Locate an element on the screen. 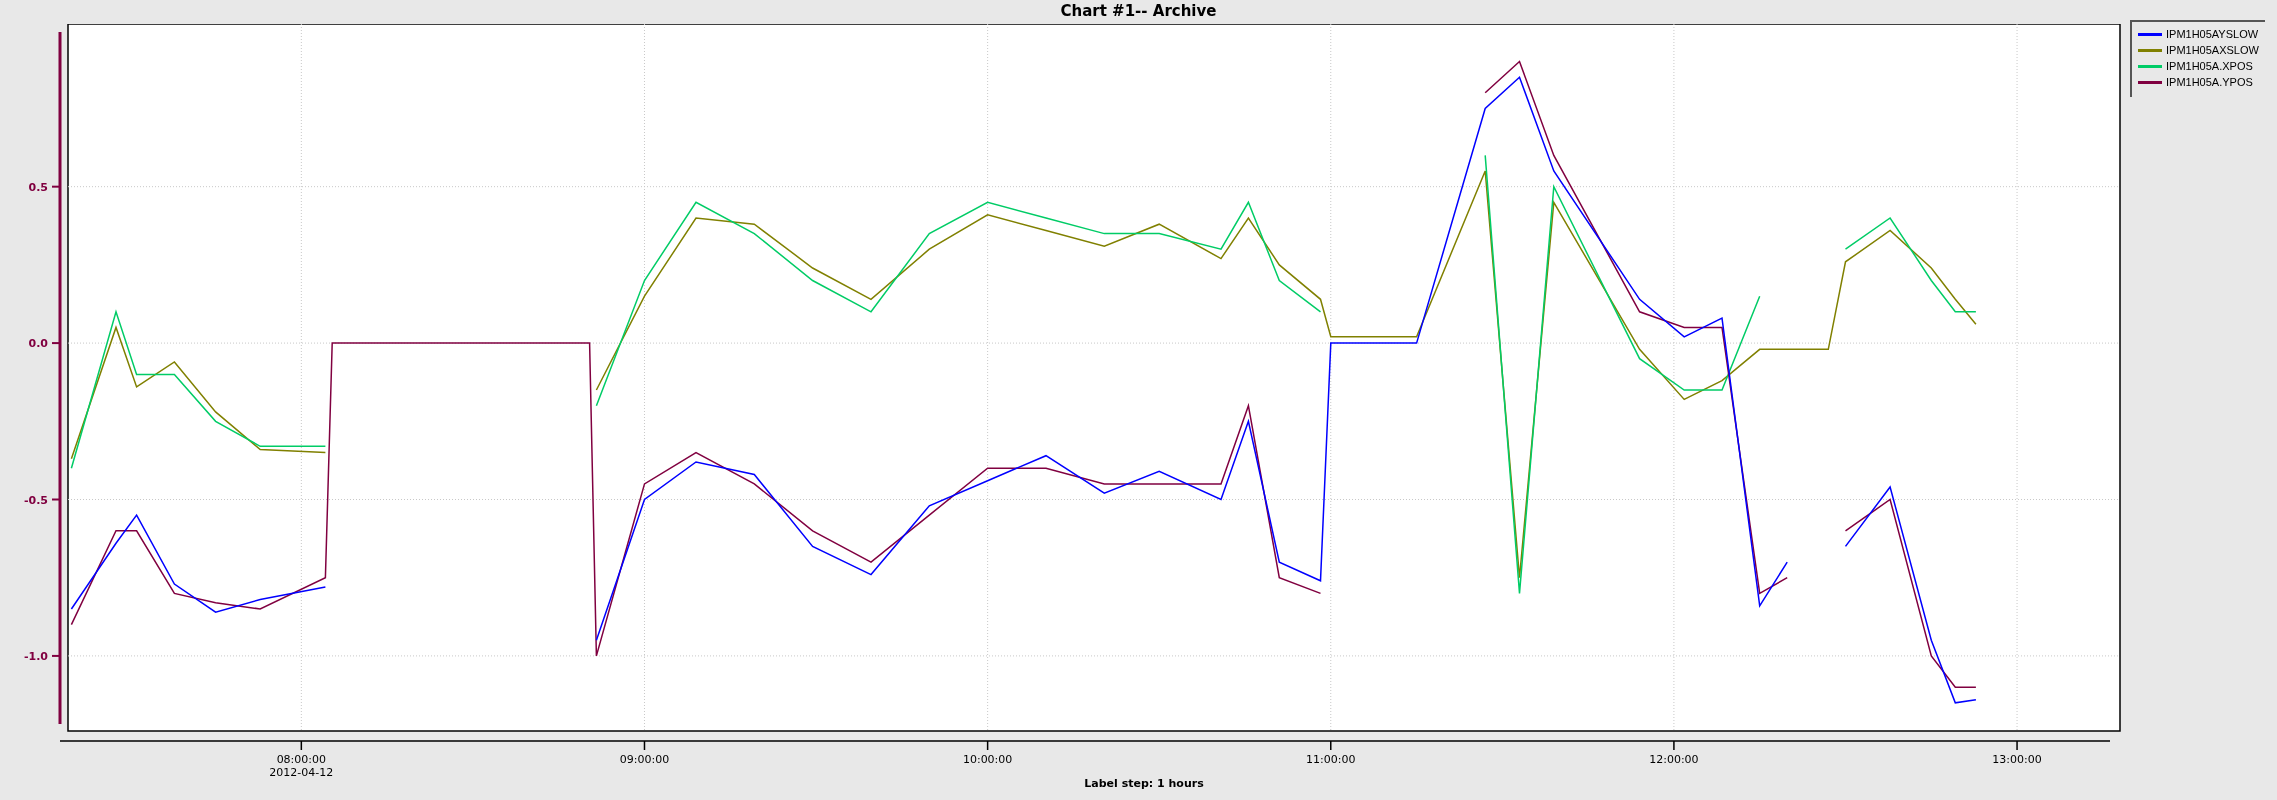  legend-label: IPM1H05AYSLOW is located at coordinates (2212, 34).